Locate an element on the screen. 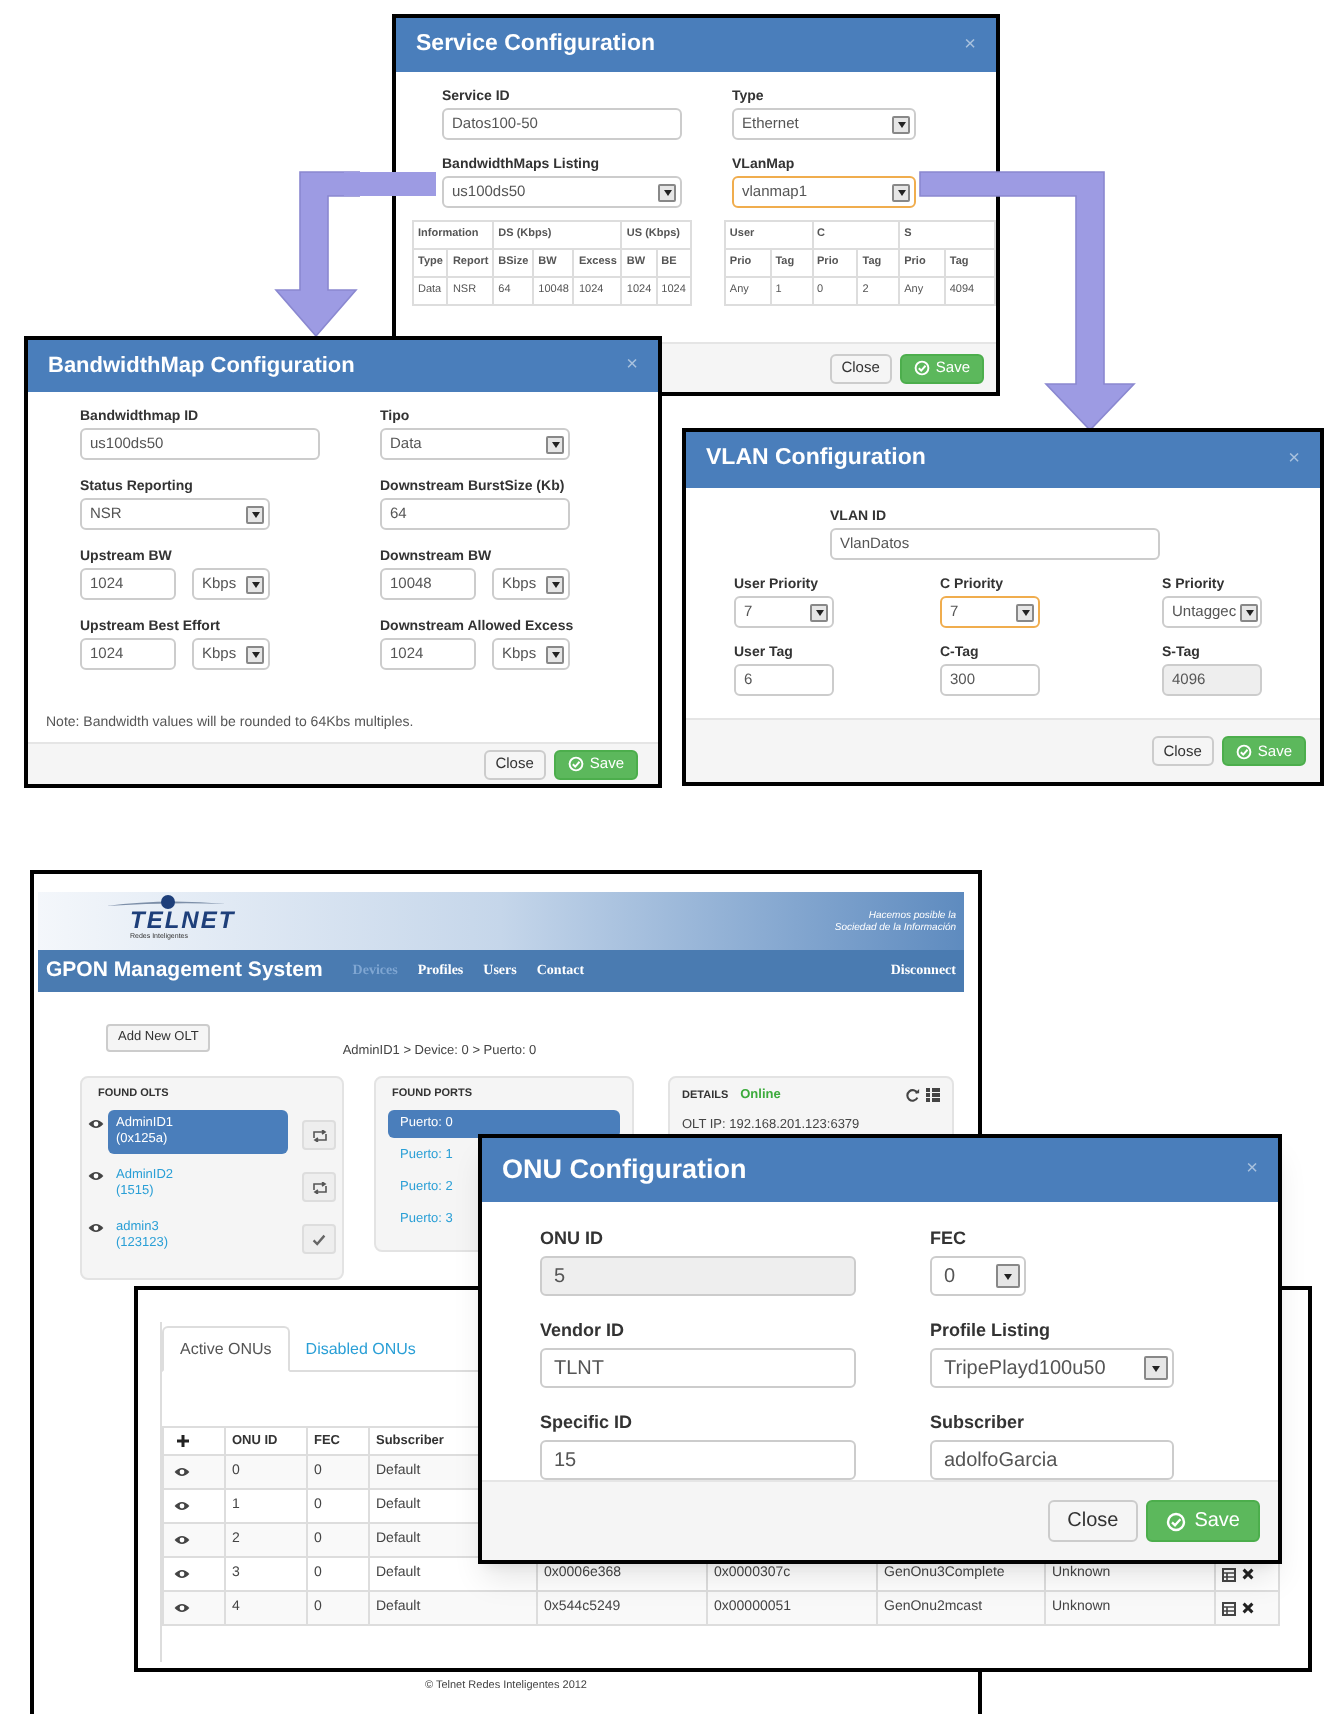  brand-title: GPON Management System is located at coordinates (184, 970).